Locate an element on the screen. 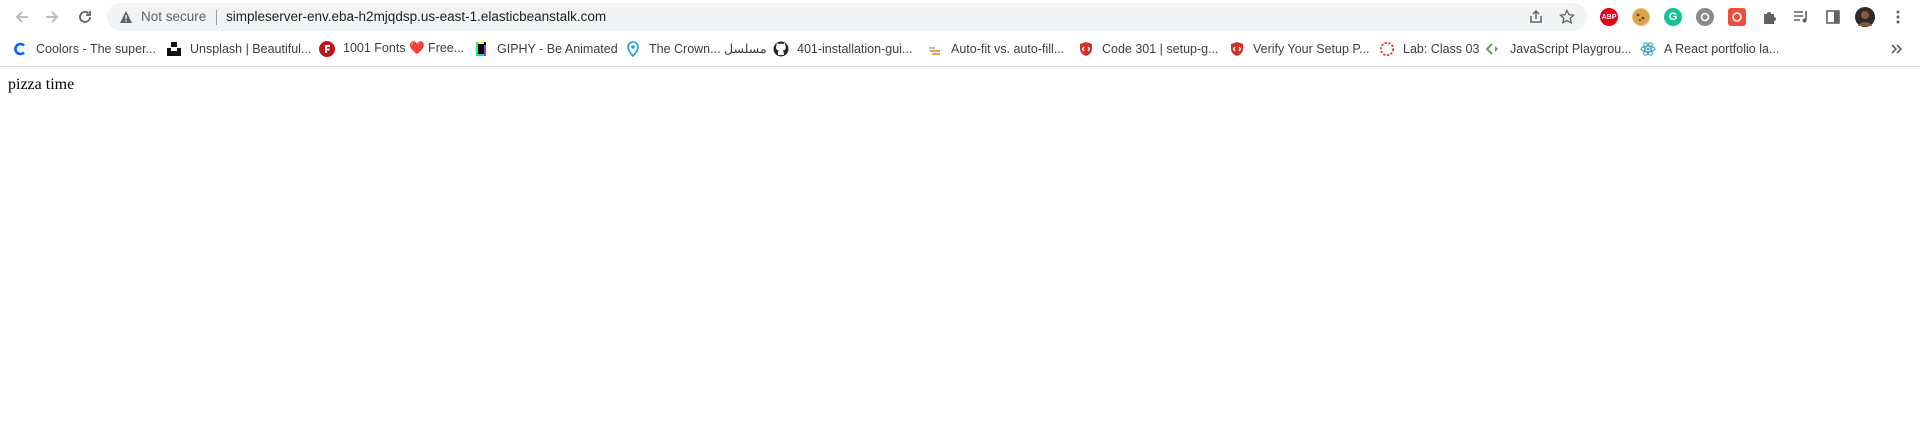  bookmarks-overflow-button is located at coordinates (1896, 48).